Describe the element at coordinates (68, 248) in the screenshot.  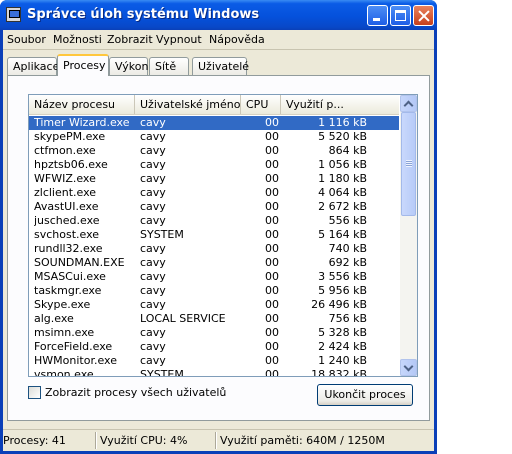
I see `process-name-cell: rundll32.exe` at that location.